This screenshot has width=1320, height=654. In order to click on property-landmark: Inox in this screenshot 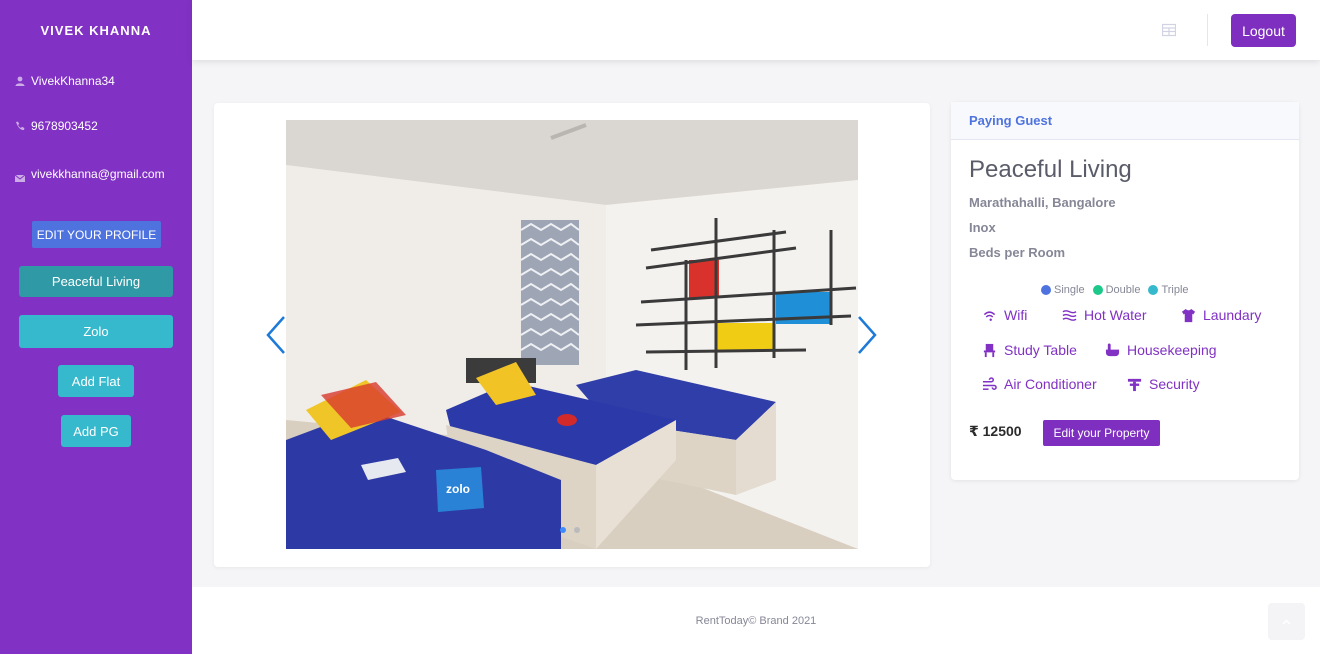, I will do `click(982, 227)`.